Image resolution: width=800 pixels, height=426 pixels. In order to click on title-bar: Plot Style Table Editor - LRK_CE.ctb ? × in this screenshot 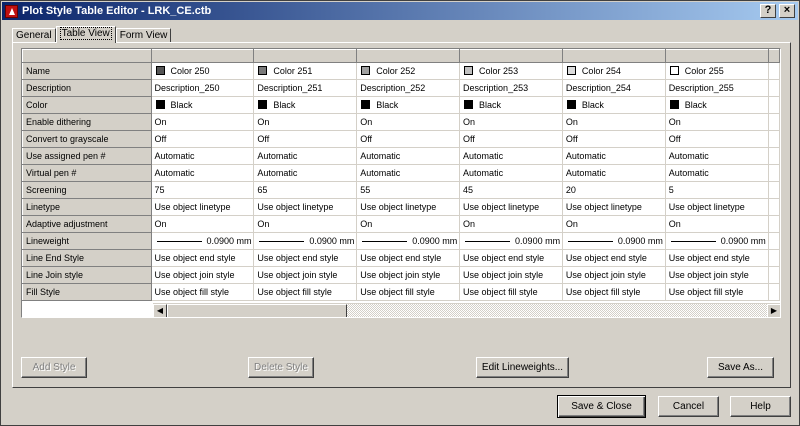, I will do `click(400, 11)`.